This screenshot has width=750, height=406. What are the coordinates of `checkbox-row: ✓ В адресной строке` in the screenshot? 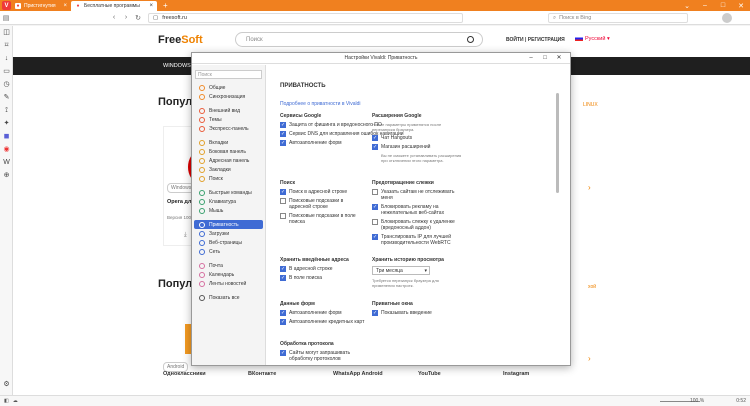 It's located at (322, 269).